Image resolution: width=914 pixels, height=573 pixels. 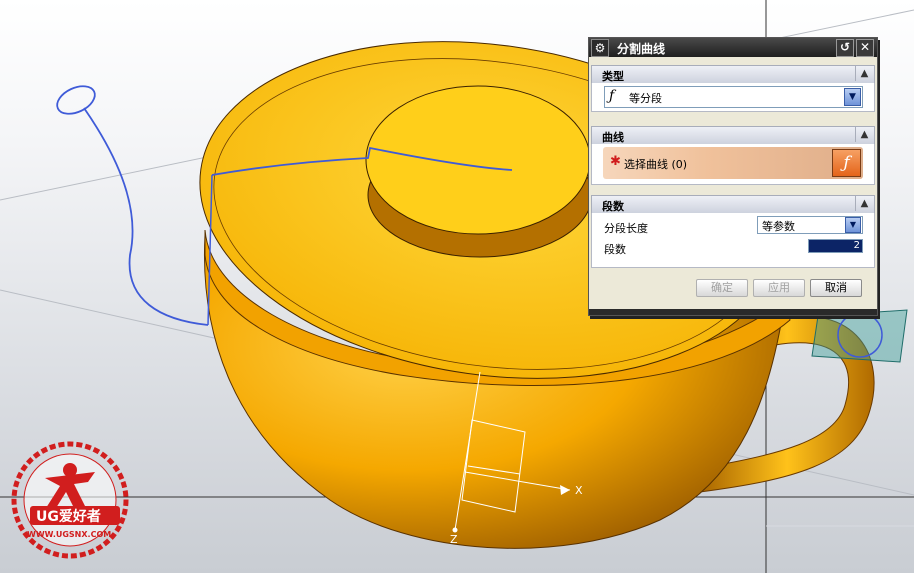 What do you see at coordinates (626, 228) in the screenshot?
I see `segment-length-label: 分段长度` at bounding box center [626, 228].